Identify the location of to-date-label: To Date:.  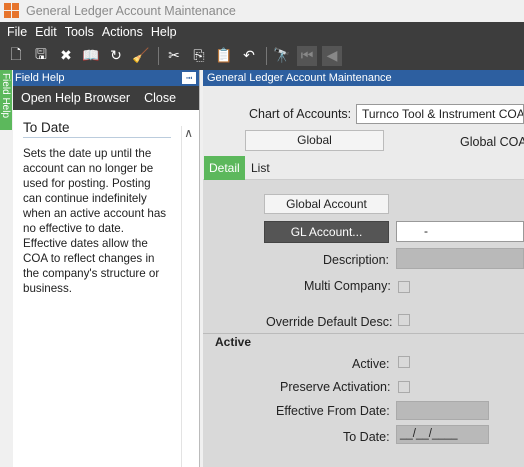
(366, 437).